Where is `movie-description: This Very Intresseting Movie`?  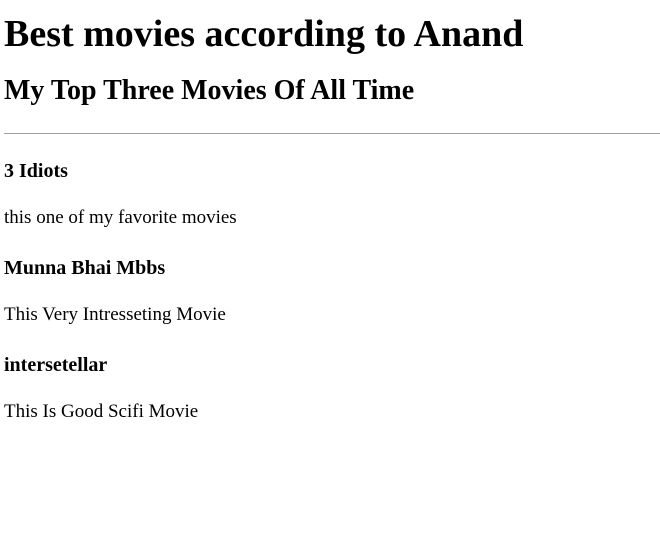 movie-description: This Very Intresseting Movie is located at coordinates (115, 314).